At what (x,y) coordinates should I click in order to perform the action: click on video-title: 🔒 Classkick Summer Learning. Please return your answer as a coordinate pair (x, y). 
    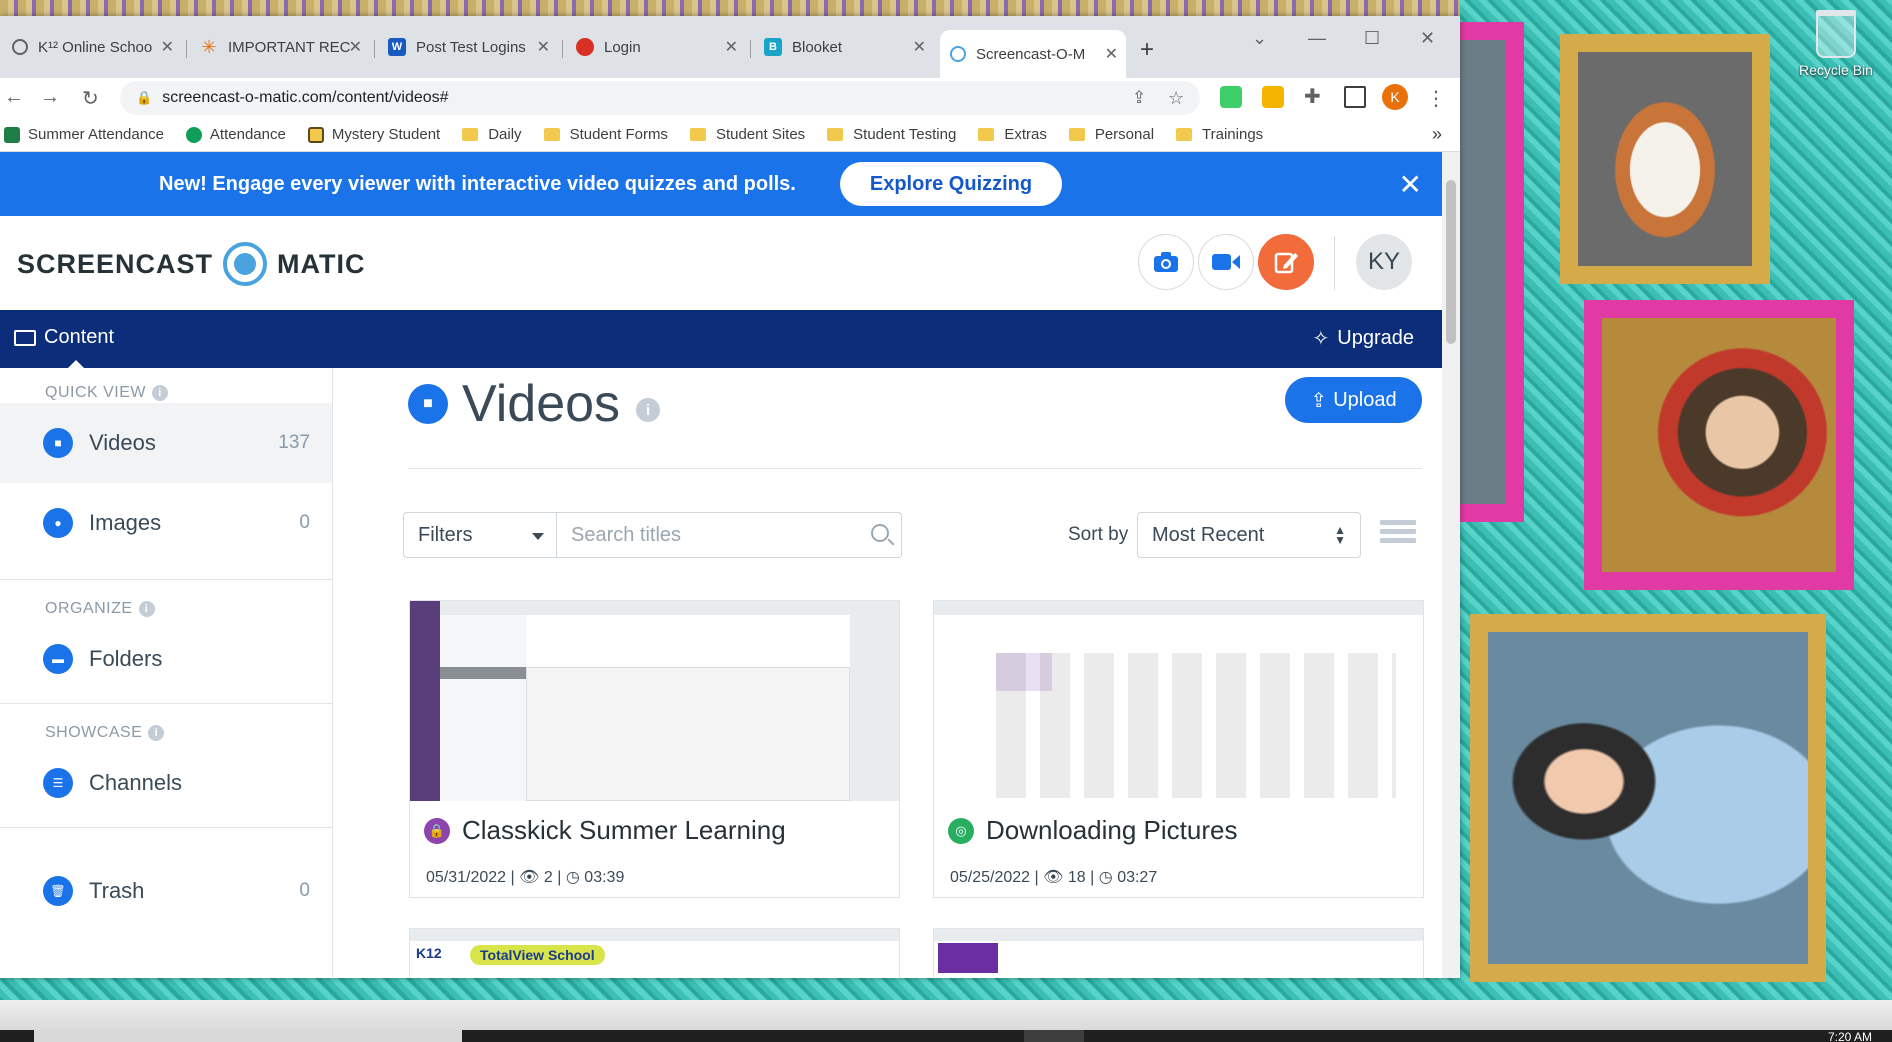
    Looking at the image, I should click on (605, 830).